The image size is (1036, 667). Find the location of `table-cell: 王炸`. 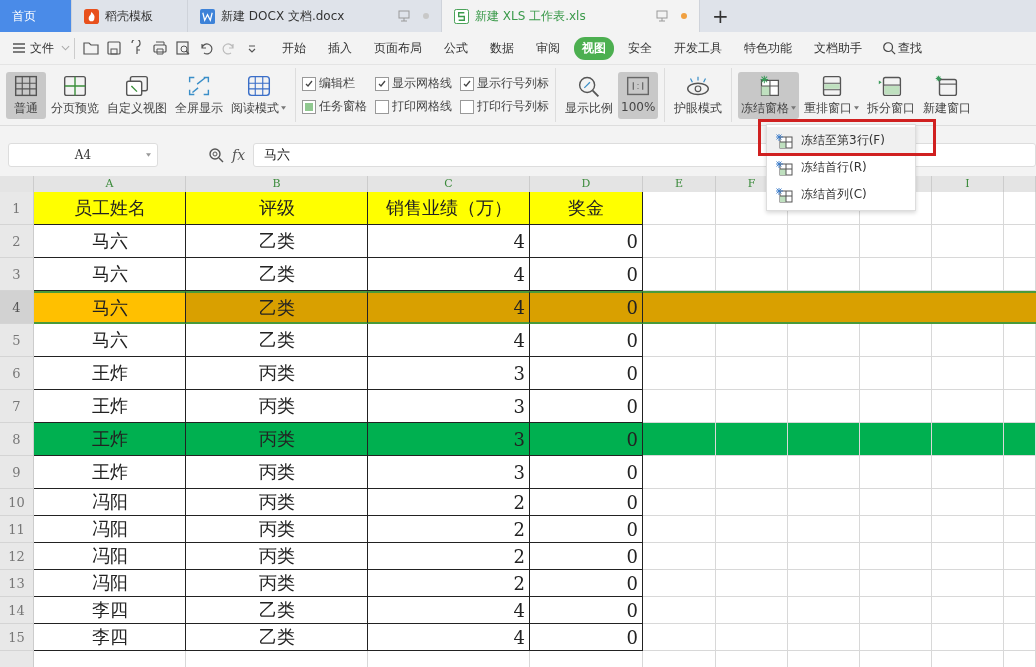

table-cell: 王炸 is located at coordinates (110, 472).